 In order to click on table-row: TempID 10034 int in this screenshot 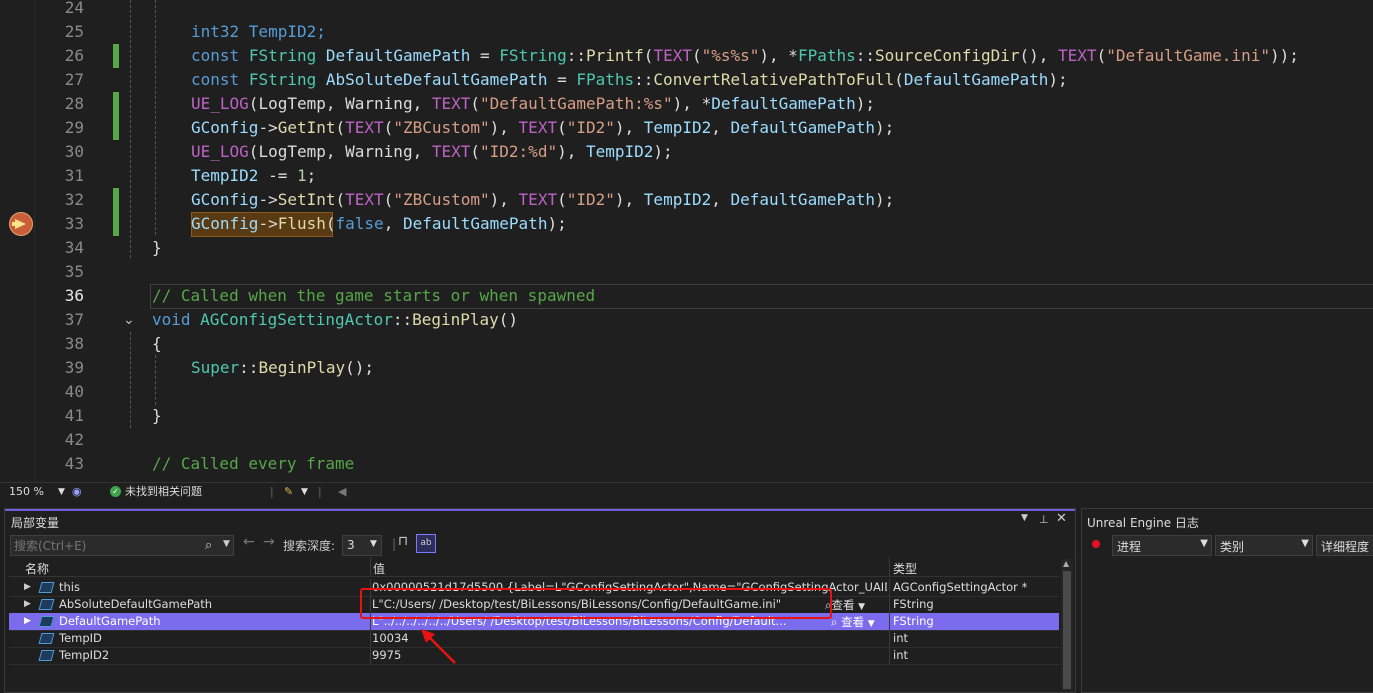, I will do `click(534, 639)`.